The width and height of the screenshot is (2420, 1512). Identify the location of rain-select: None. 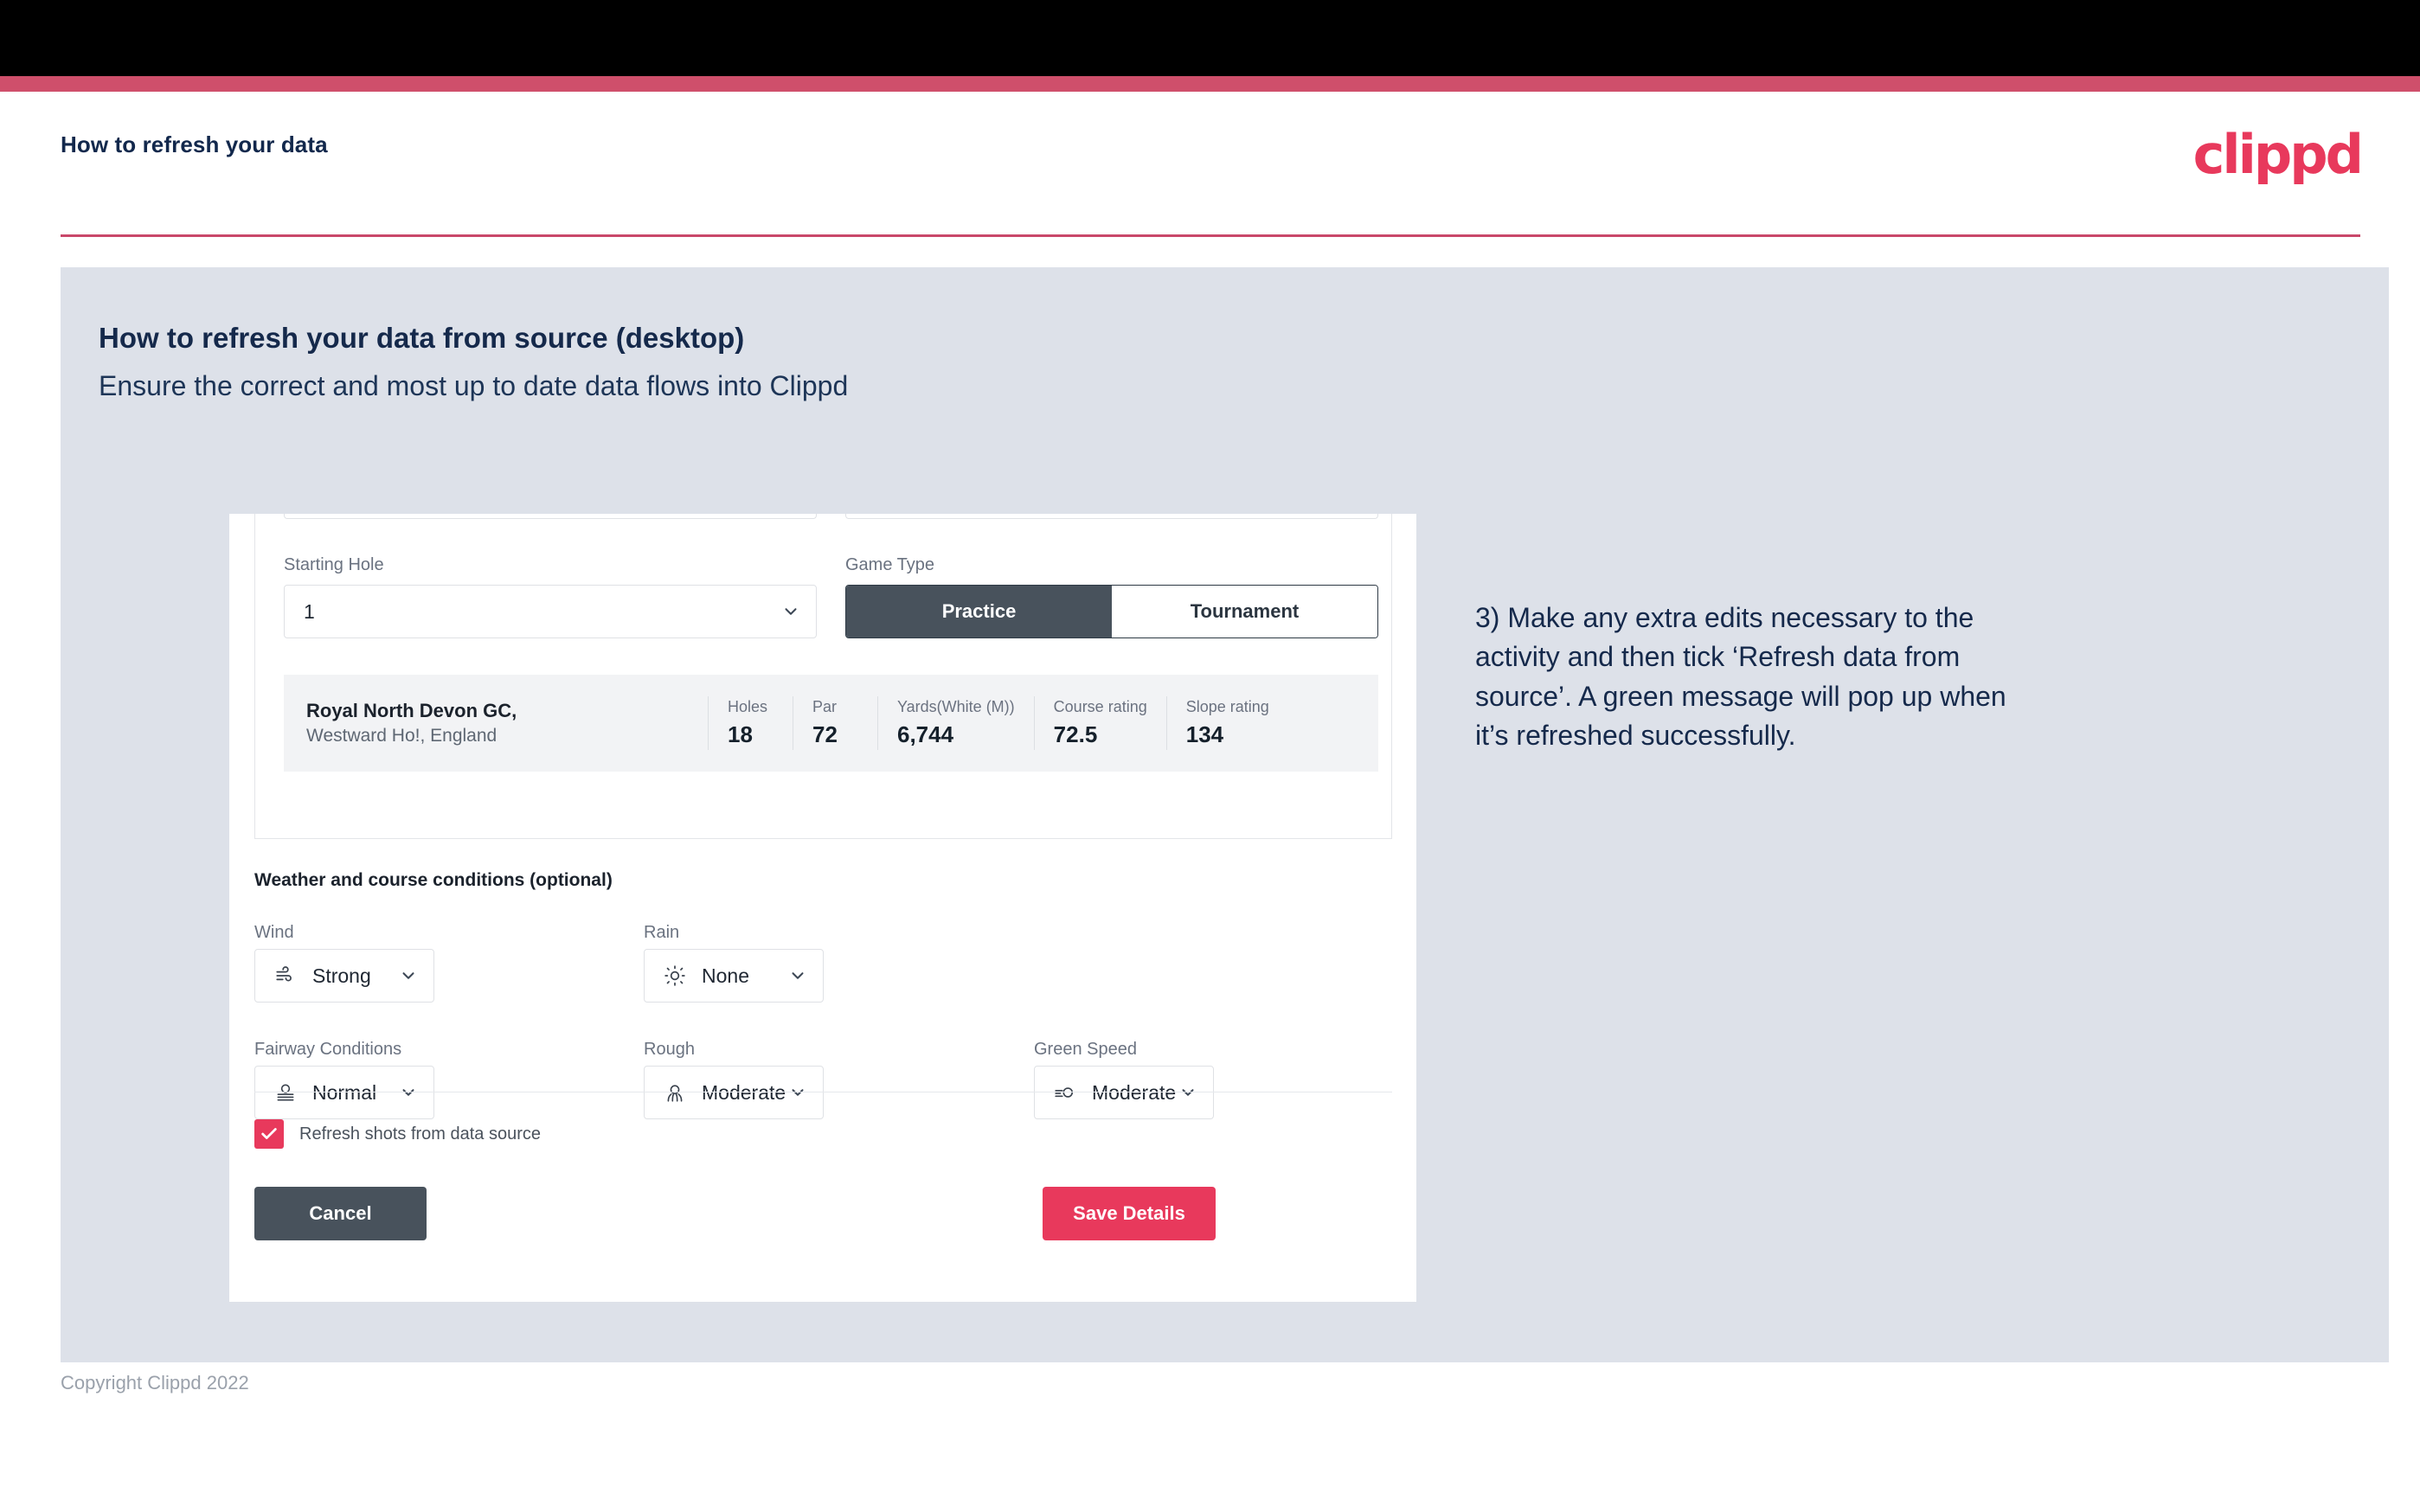
(734, 976).